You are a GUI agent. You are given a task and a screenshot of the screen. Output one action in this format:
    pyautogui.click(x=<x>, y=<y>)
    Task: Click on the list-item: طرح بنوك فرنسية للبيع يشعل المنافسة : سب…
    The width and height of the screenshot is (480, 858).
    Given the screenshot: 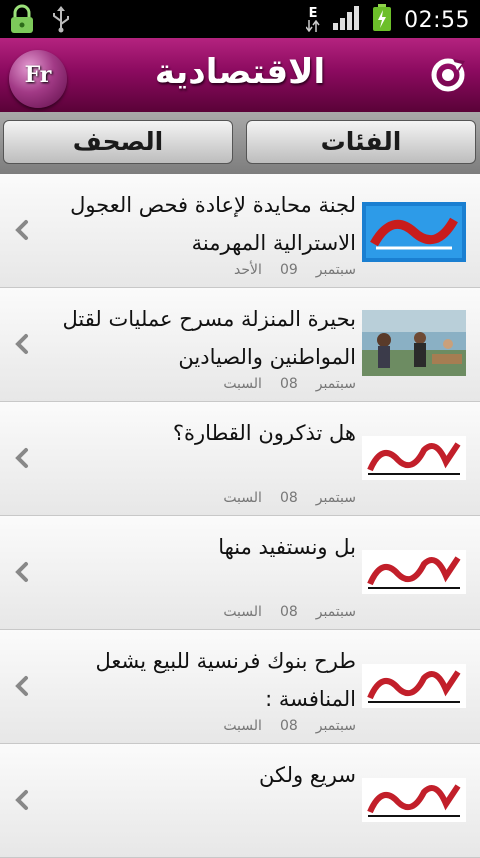 What is the action you would take?
    pyautogui.click(x=240, y=687)
    